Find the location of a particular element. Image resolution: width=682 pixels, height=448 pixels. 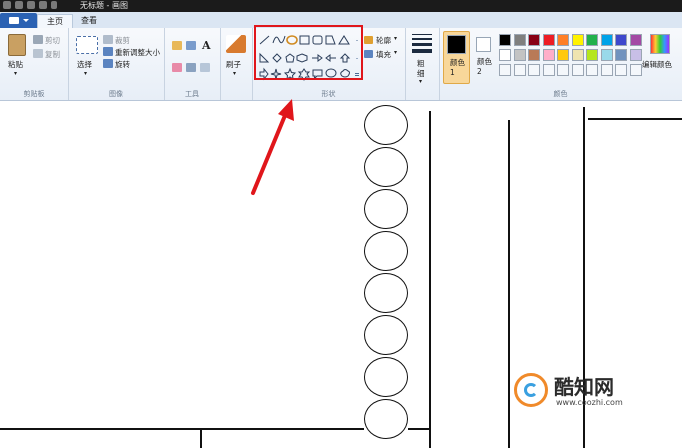

tab-view: 查看 is located at coordinates (89, 21).